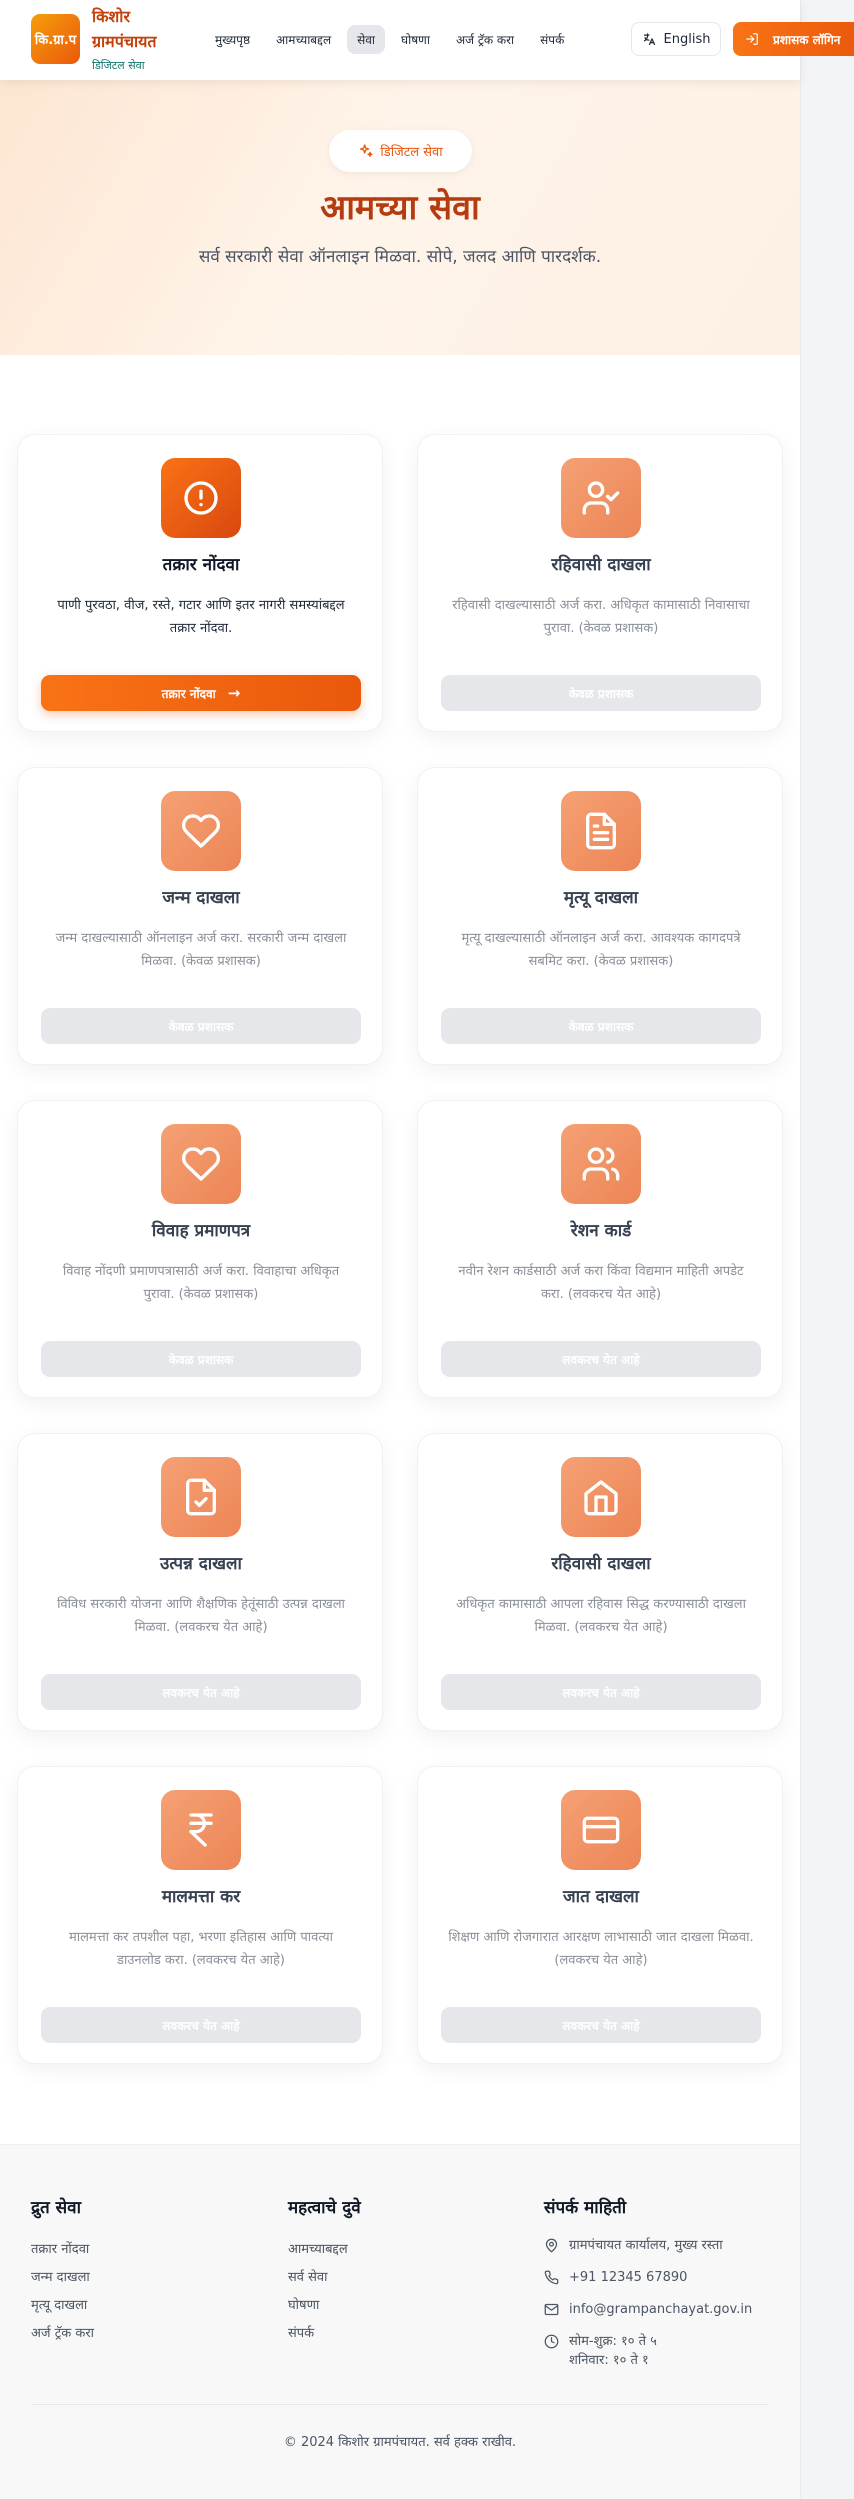 This screenshot has width=854, height=2499. What do you see at coordinates (601, 498) in the screenshot?
I see `user-check-icon` at bounding box center [601, 498].